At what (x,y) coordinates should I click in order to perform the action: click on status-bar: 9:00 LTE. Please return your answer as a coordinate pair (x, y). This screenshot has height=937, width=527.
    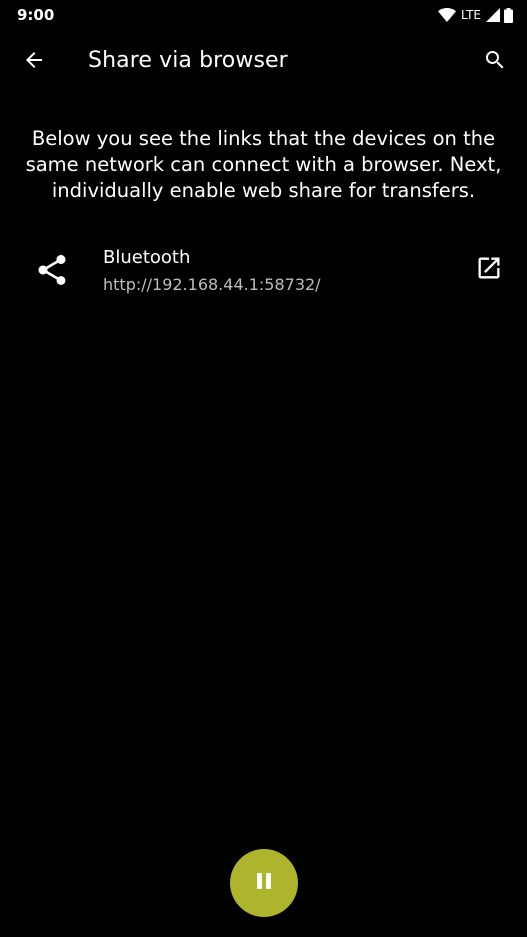
    Looking at the image, I should click on (263, 15).